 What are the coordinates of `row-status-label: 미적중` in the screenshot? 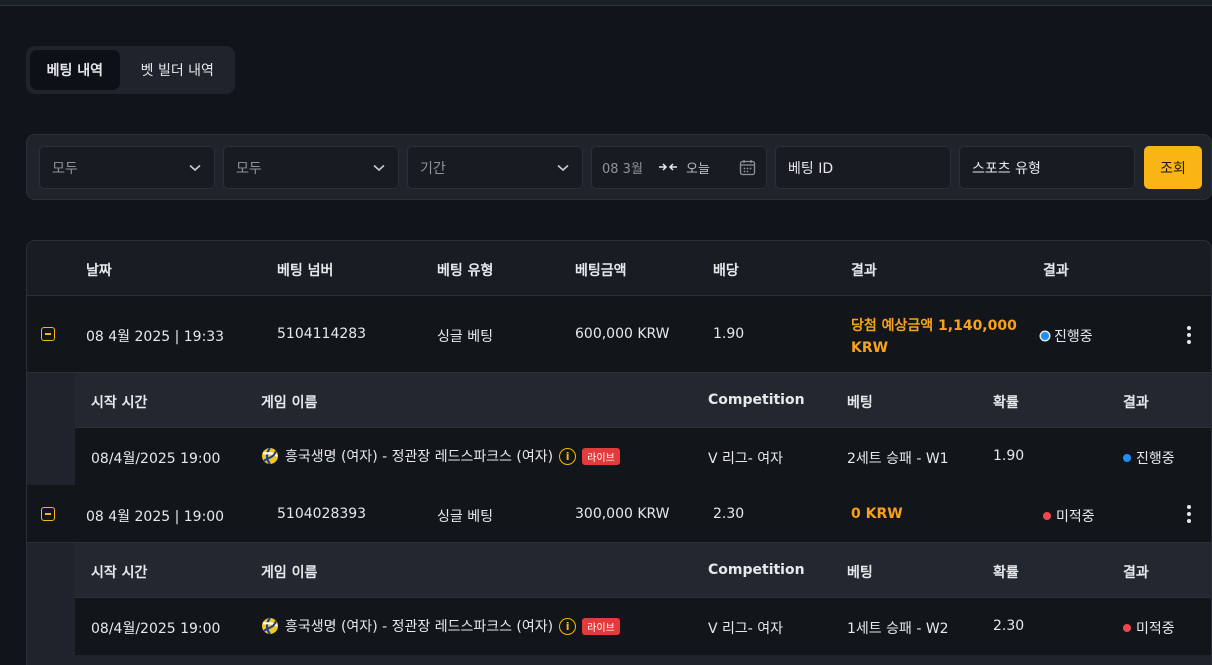 It's located at (1075, 517).